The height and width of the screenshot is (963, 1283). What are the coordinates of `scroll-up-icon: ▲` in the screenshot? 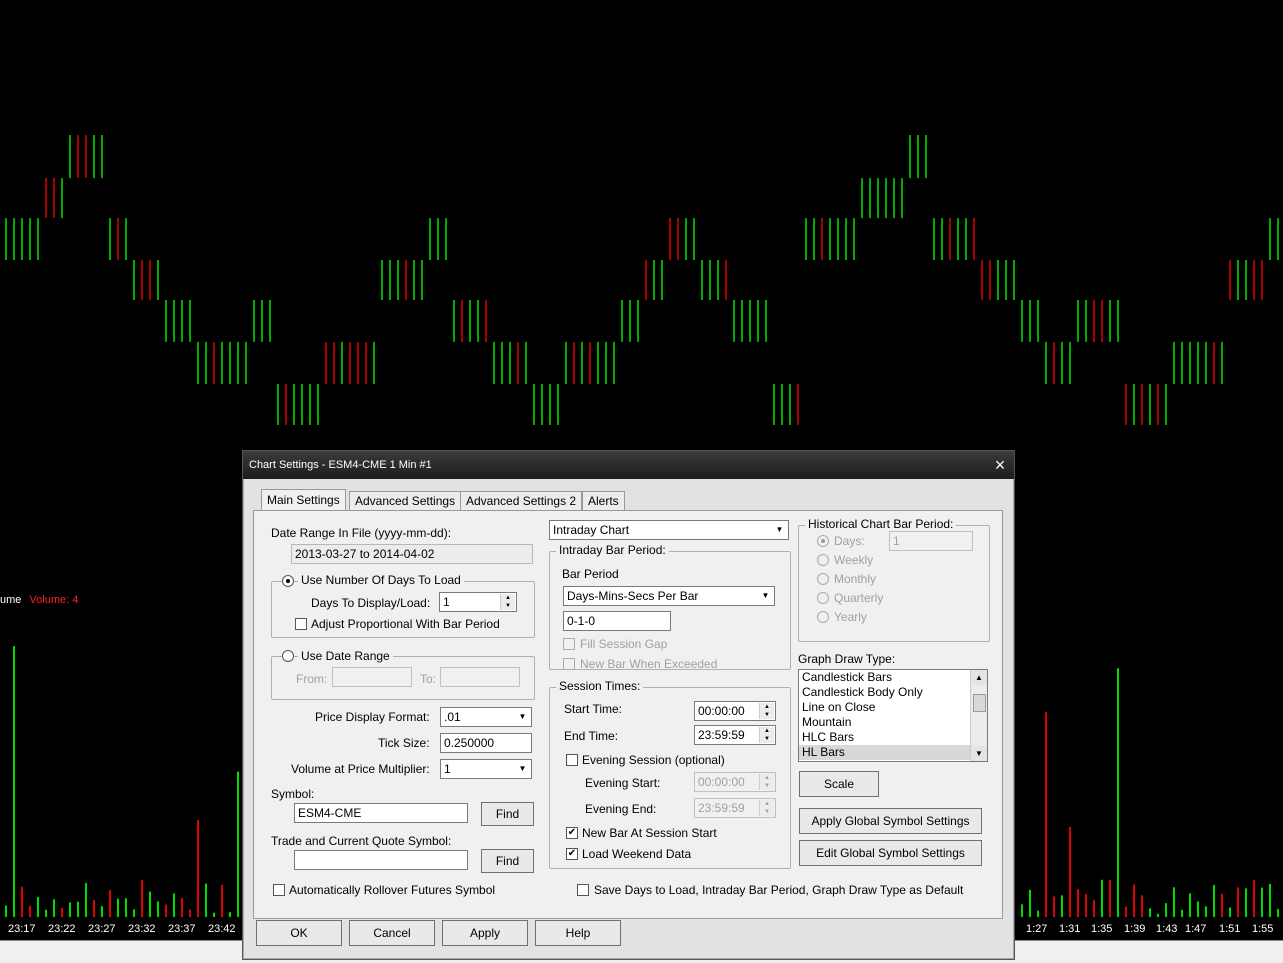 It's located at (979, 677).